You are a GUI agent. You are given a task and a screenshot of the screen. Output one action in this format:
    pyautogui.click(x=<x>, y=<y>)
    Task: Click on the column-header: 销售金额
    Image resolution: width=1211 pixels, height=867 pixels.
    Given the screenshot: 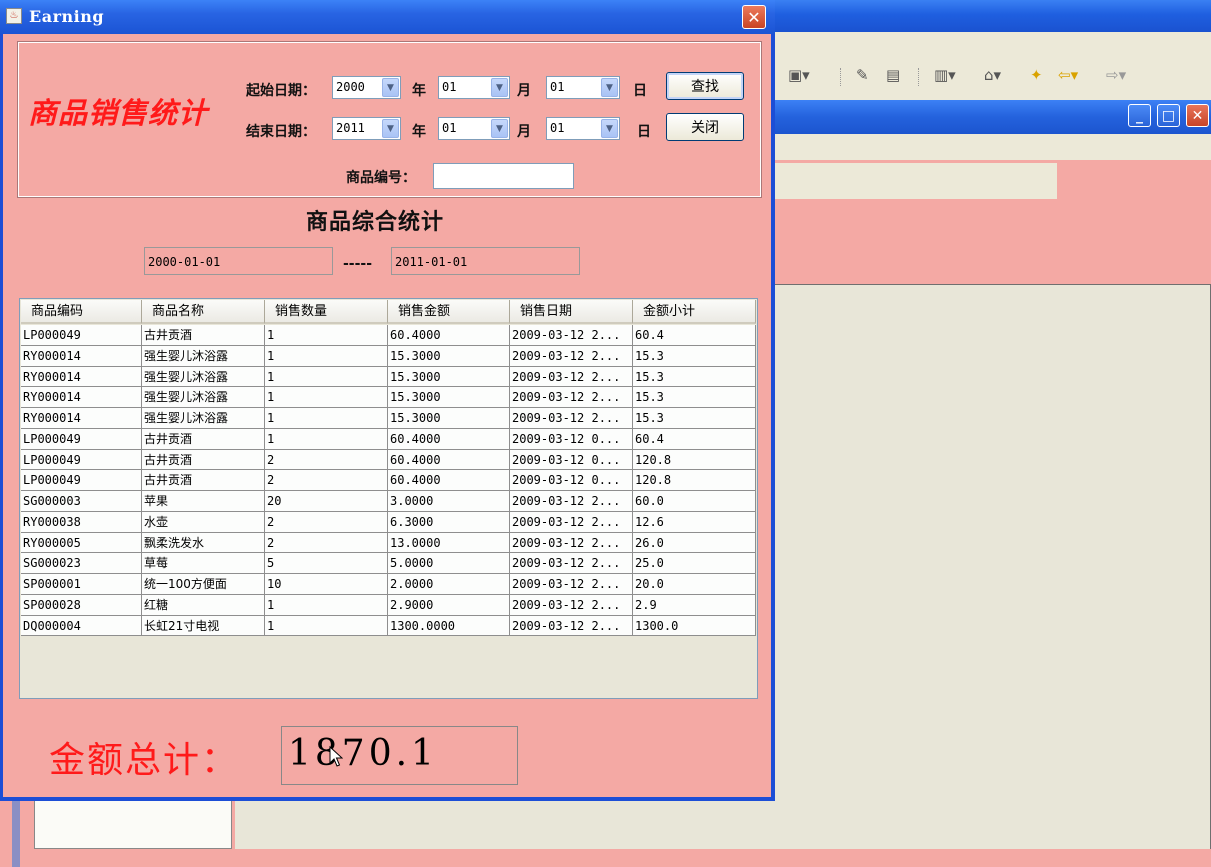 What is the action you would take?
    pyautogui.click(x=449, y=312)
    